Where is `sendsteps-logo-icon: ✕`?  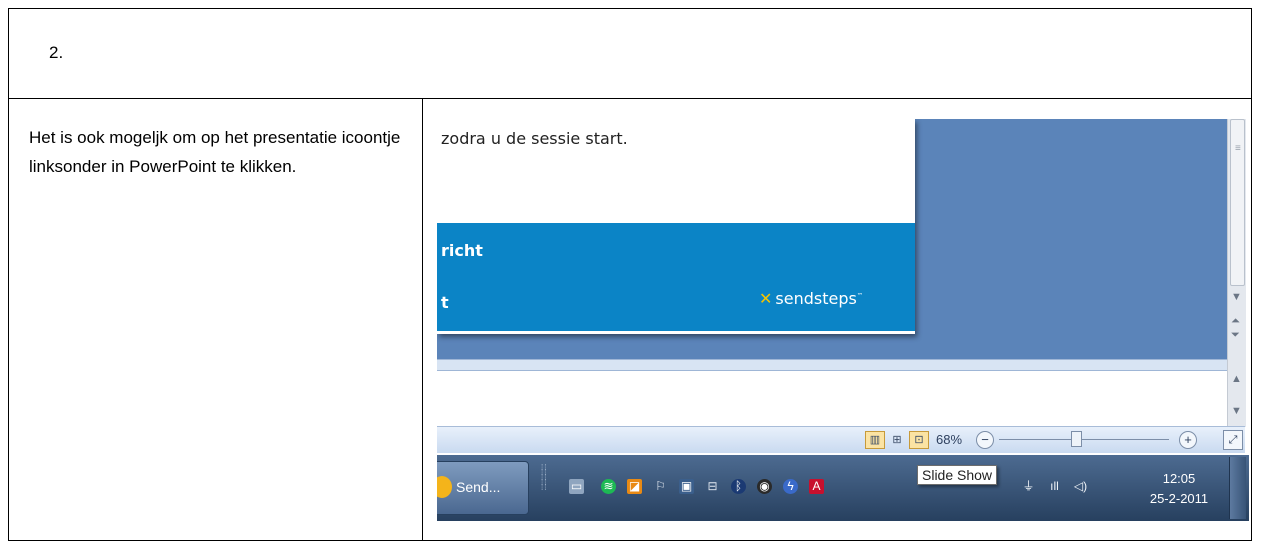 sendsteps-logo-icon: ✕ is located at coordinates (766, 298).